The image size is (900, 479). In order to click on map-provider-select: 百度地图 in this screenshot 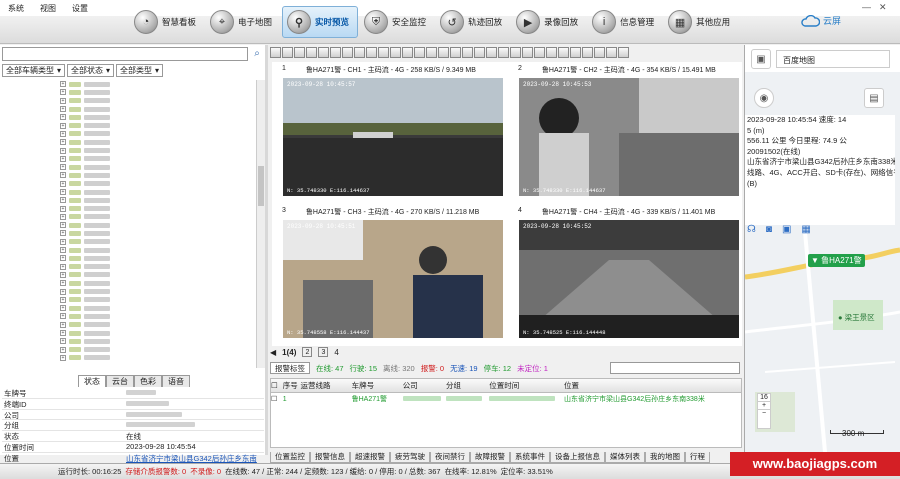, I will do `click(833, 59)`.